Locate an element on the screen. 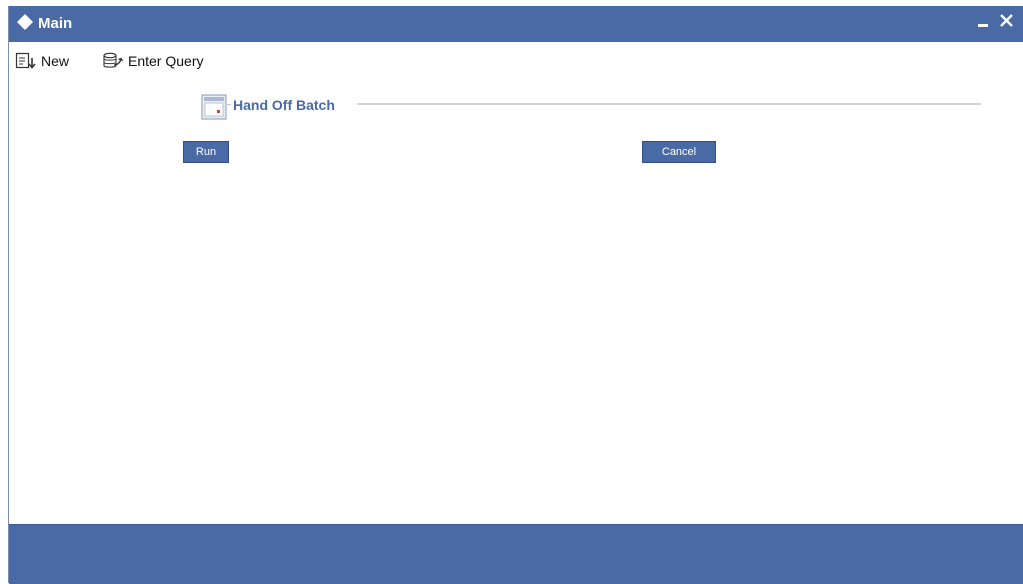 This screenshot has height=584, width=1023. footer-bar is located at coordinates (516, 554).